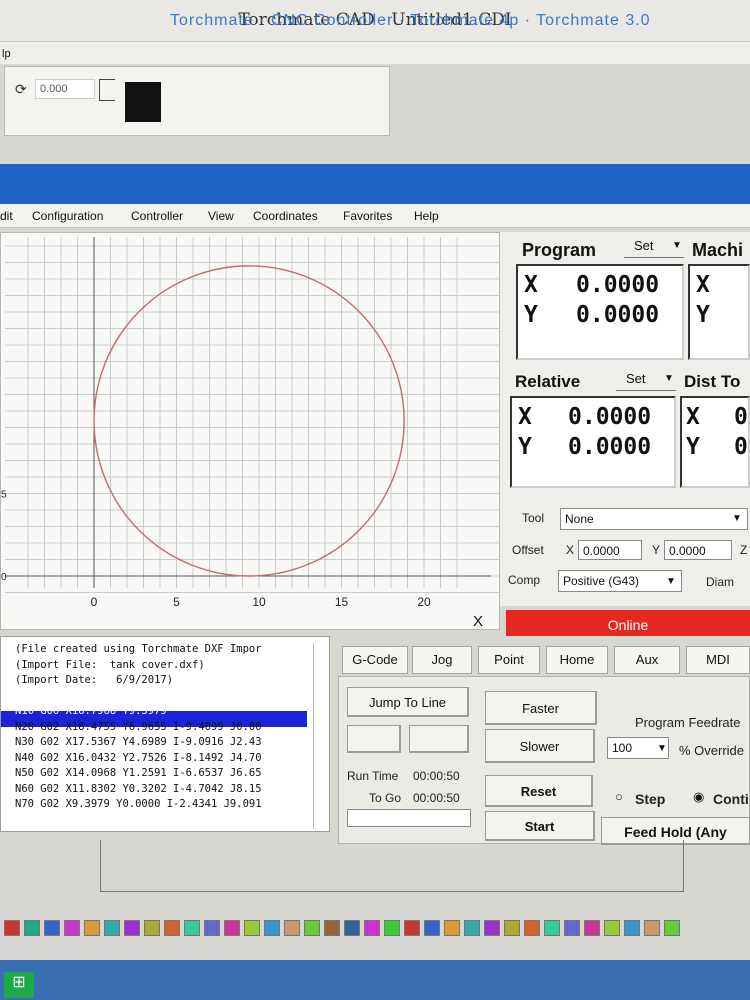  I want to click on gcode-line: N30 G02 X17.5367 Y4.6989 I-9.0916 J2.43, so click(138, 742).